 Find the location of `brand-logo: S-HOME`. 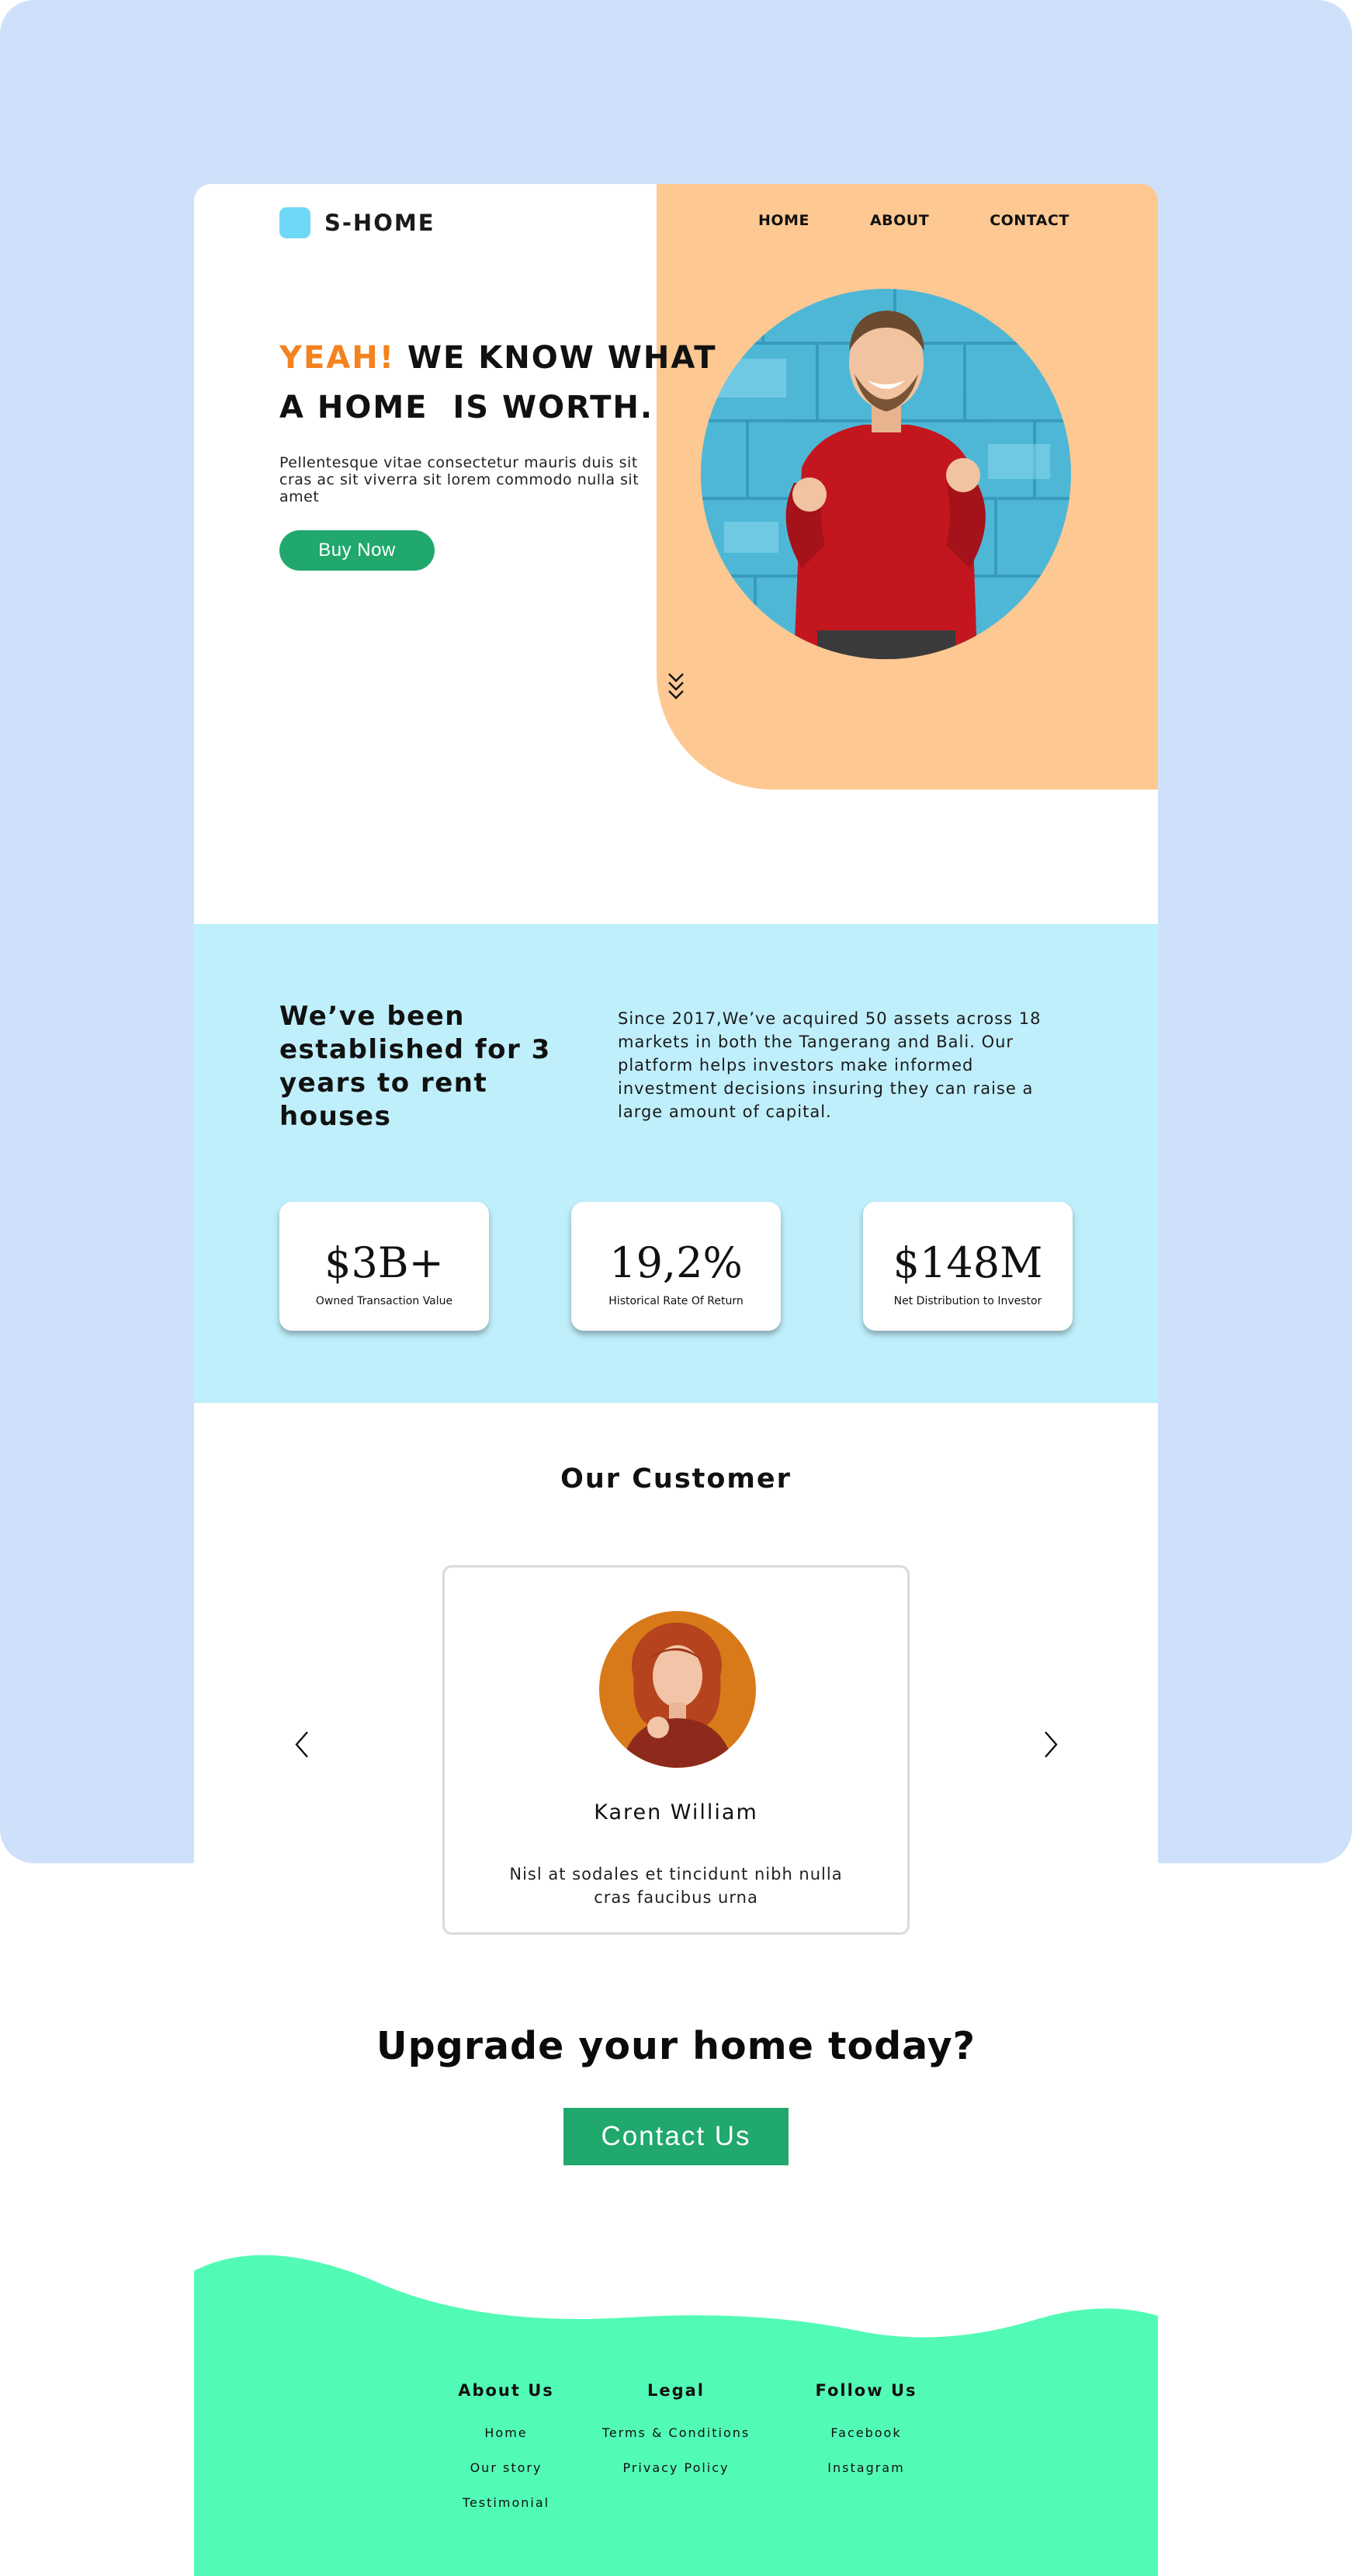

brand-logo: S-HOME is located at coordinates (357, 222).